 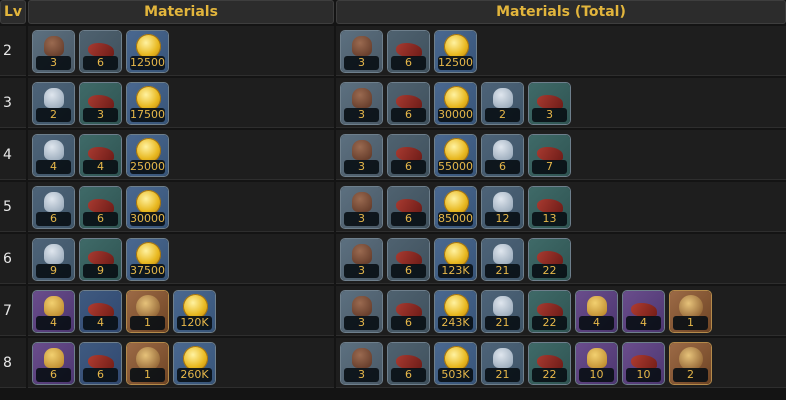 I want to click on material-item: 13, so click(x=549, y=207).